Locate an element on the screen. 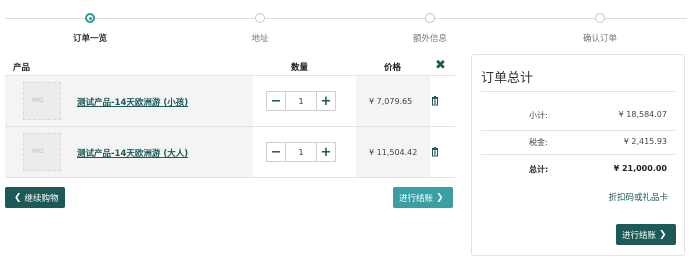  step-extra-info: 额外信息 is located at coordinates (430, 28).